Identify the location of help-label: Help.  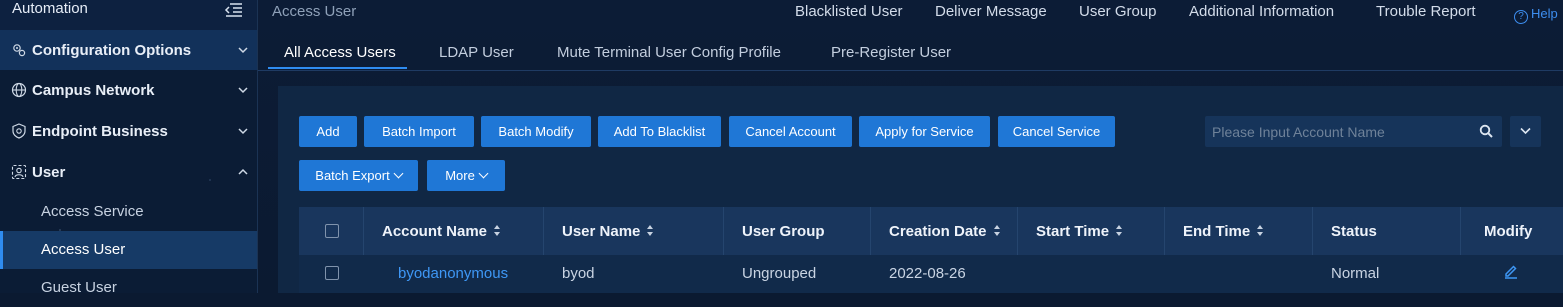
(1544, 13).